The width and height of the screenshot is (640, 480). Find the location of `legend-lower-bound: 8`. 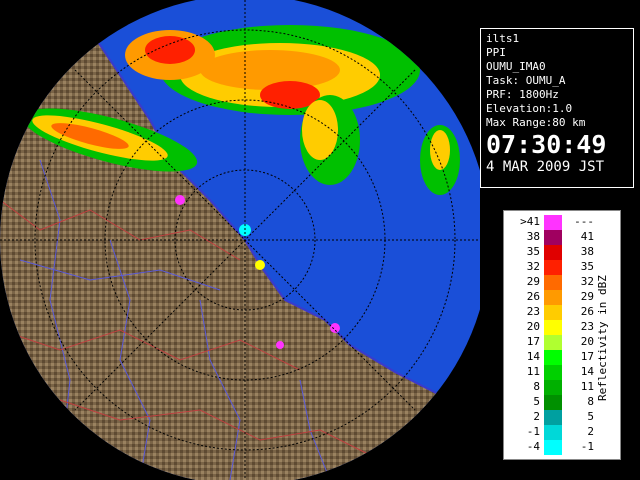

legend-lower-bound: 8 is located at coordinates (536, 386).